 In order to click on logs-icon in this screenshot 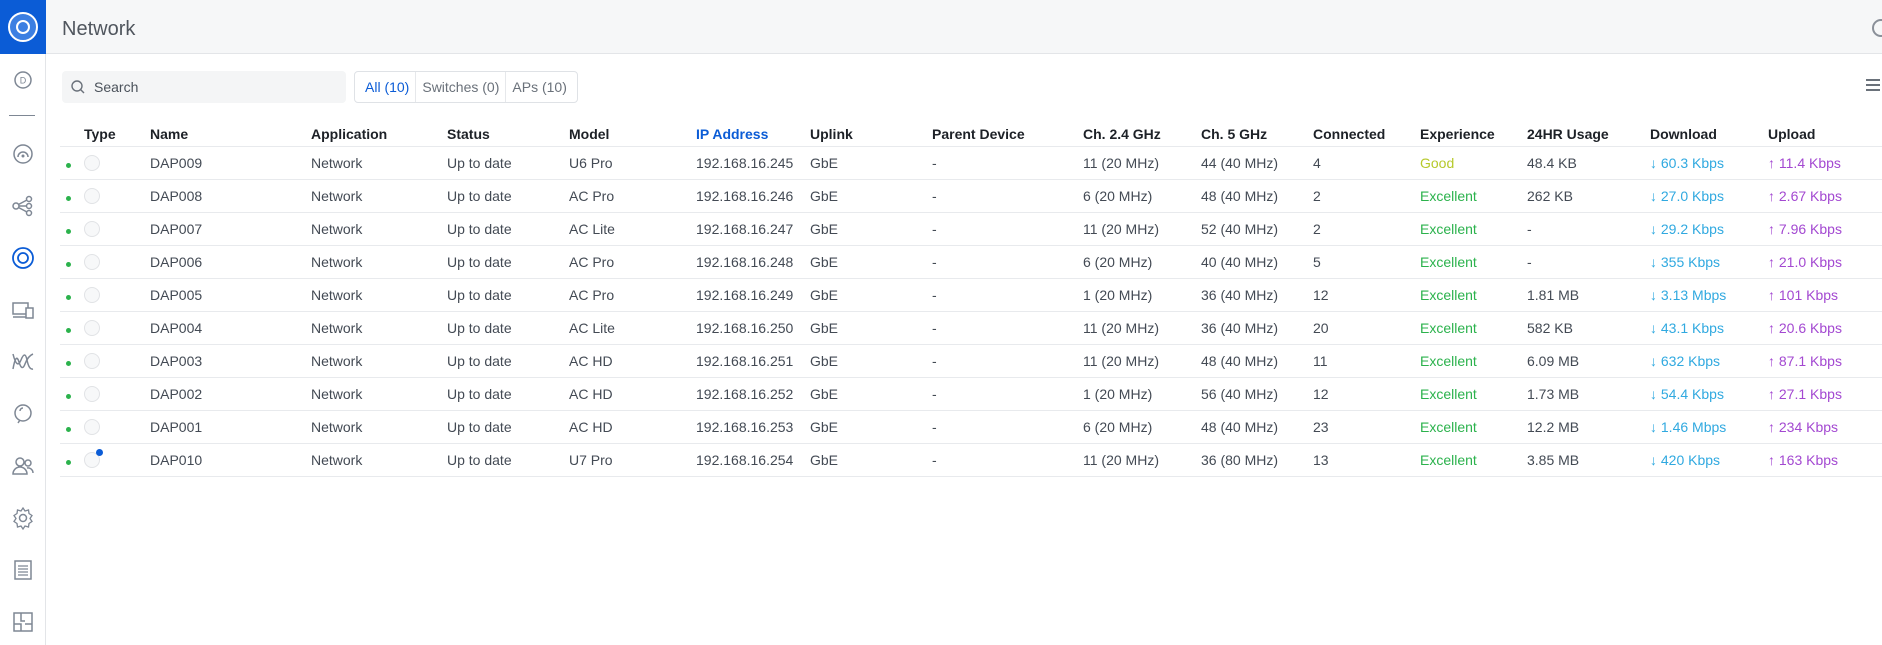, I will do `click(23, 570)`.